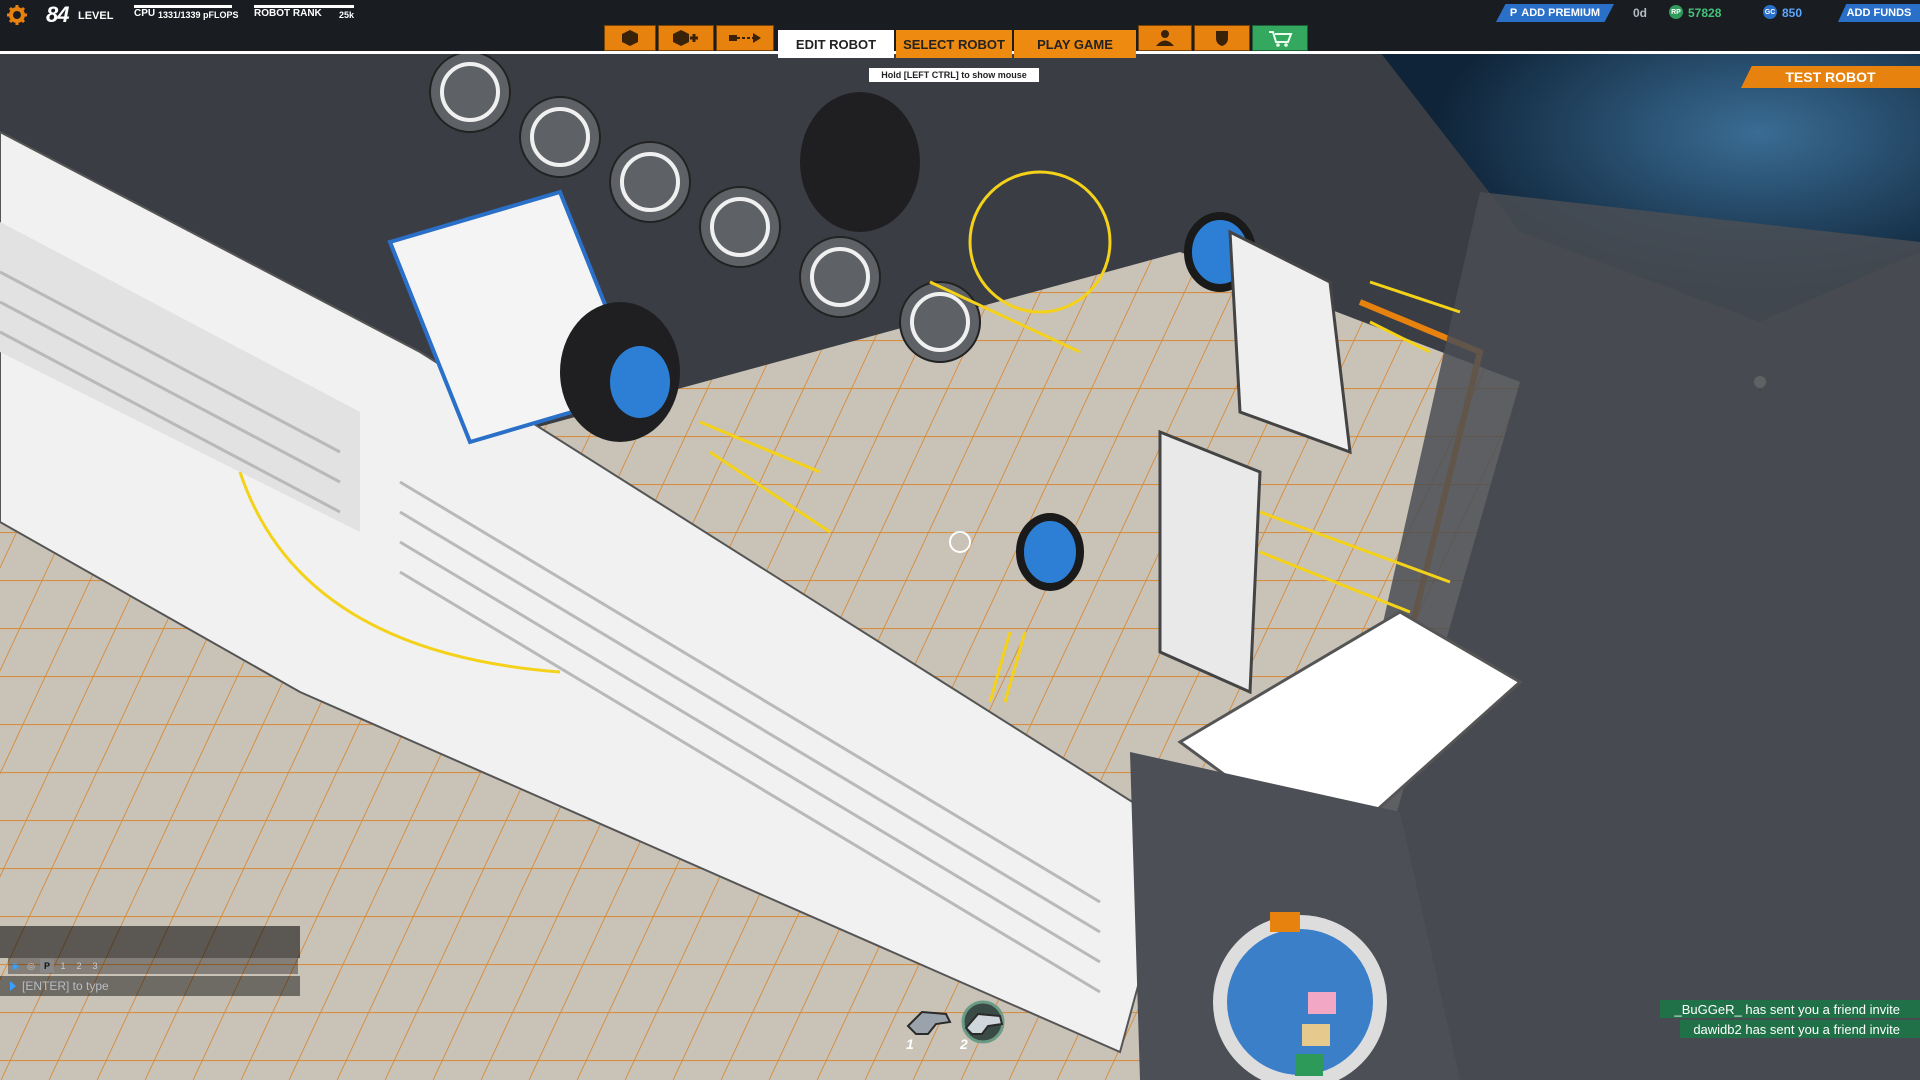 The height and width of the screenshot is (1080, 1920). Describe the element at coordinates (150, 986) in the screenshot. I see `chat-input: [ENTER] to type` at that location.